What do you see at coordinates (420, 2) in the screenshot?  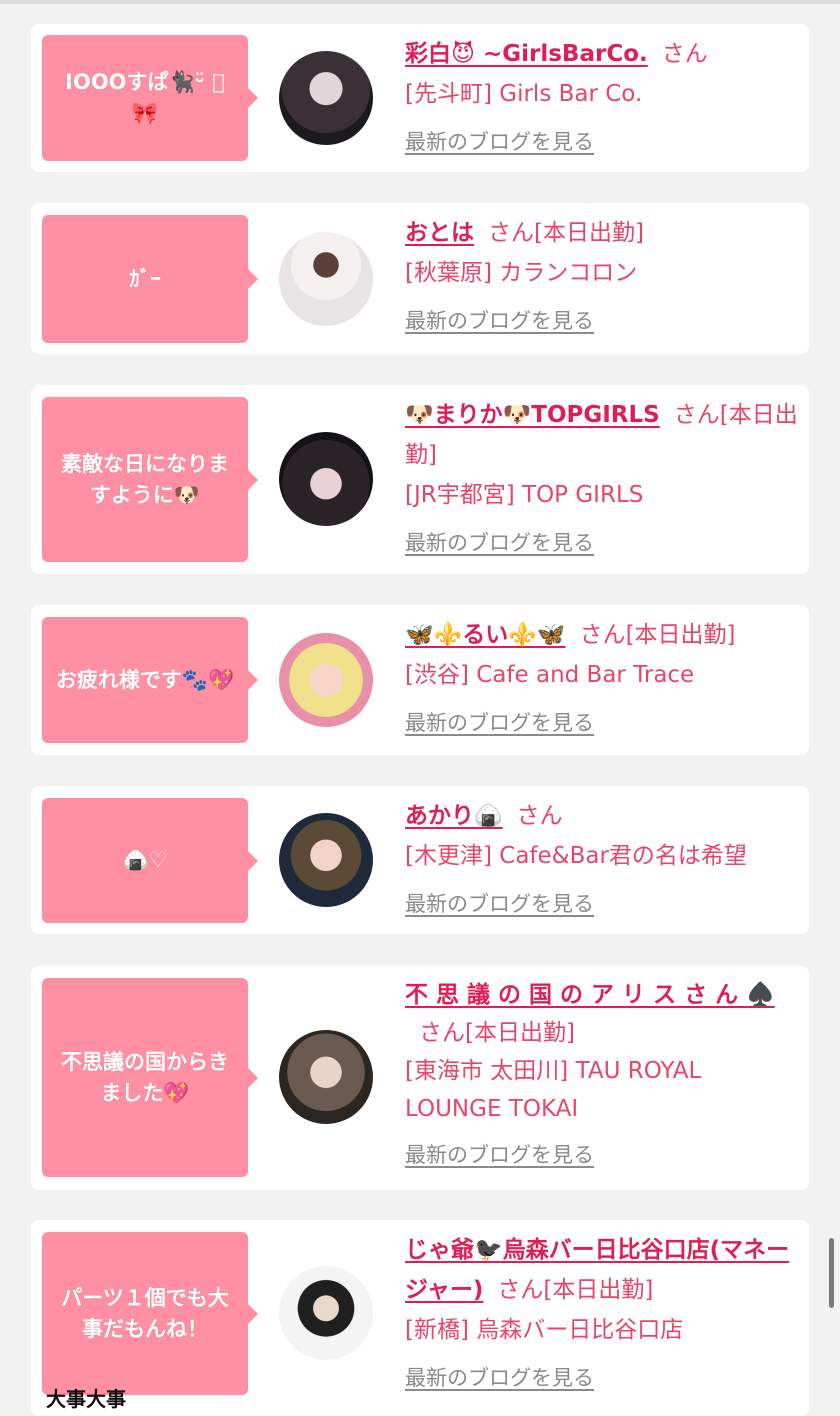 I see `top-divider` at bounding box center [420, 2].